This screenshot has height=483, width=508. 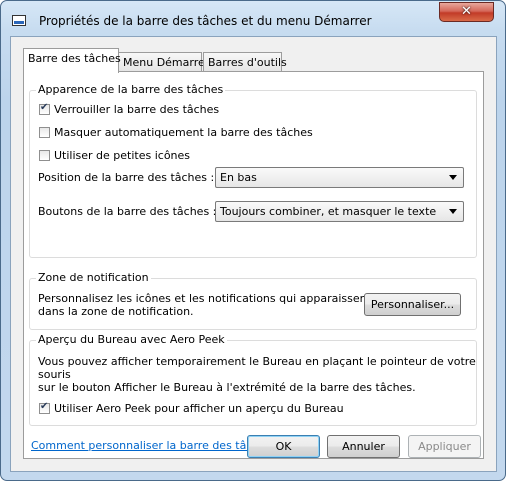 I want to click on close-icon: ✕, so click(x=466, y=11).